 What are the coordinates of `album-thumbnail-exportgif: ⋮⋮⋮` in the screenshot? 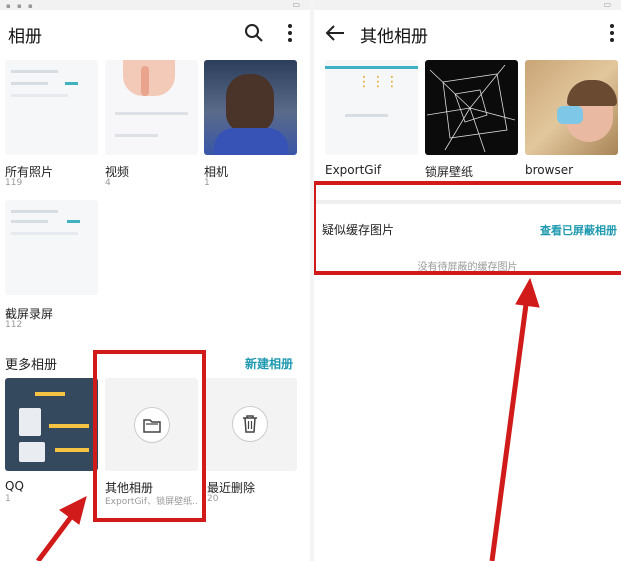 It's located at (371, 107).